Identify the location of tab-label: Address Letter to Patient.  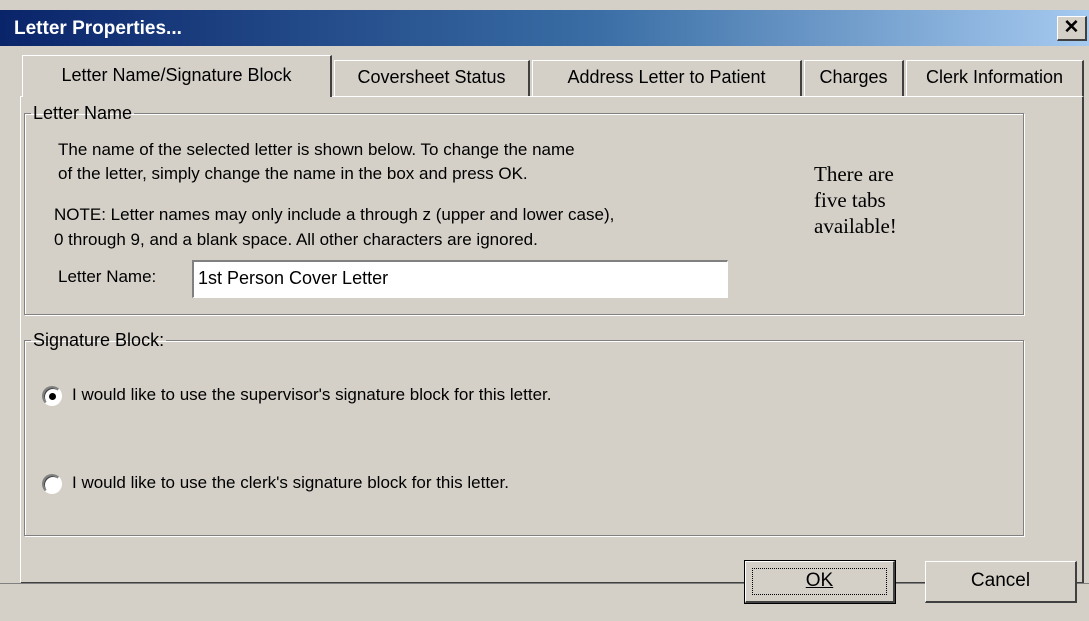
(666, 77).